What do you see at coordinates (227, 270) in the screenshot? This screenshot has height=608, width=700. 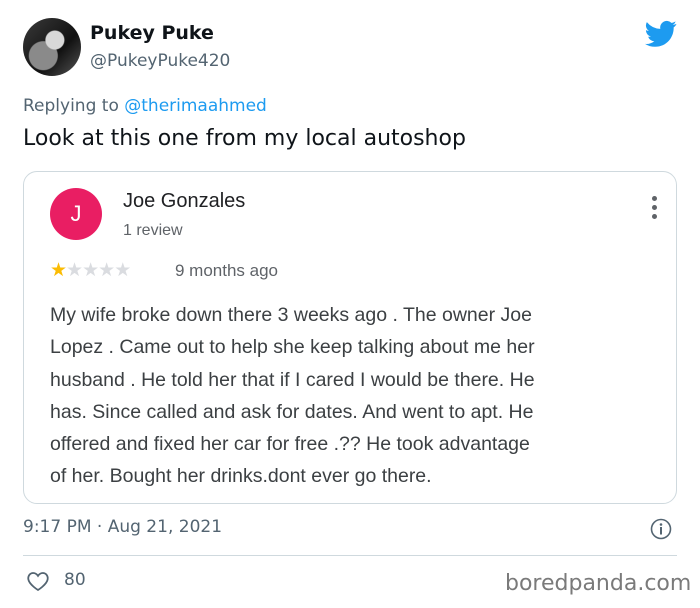 I see `review-time: 9 months ago` at bounding box center [227, 270].